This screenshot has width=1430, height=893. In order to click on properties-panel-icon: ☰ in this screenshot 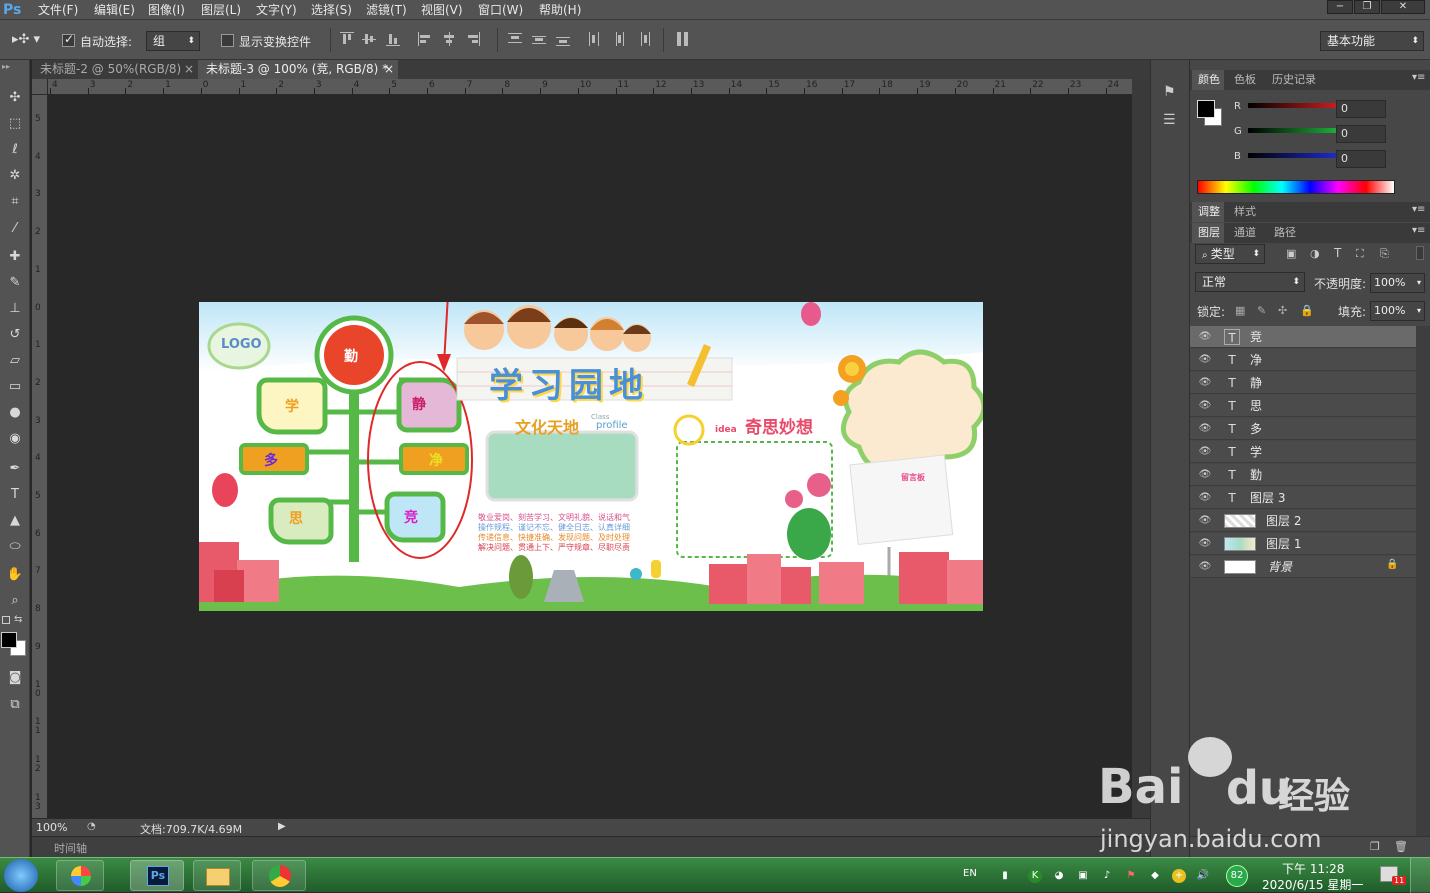, I will do `click(1169, 120)`.